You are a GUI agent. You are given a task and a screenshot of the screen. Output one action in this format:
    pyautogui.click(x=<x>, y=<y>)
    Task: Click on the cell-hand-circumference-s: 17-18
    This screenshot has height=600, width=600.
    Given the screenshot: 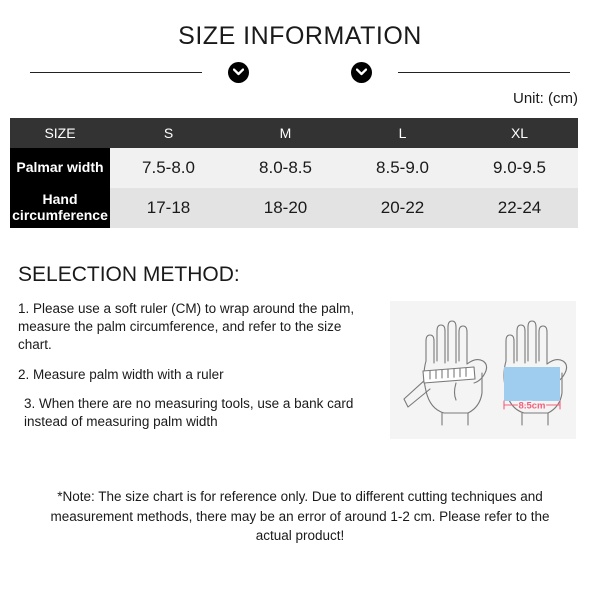 What is the action you would take?
    pyautogui.click(x=168, y=208)
    